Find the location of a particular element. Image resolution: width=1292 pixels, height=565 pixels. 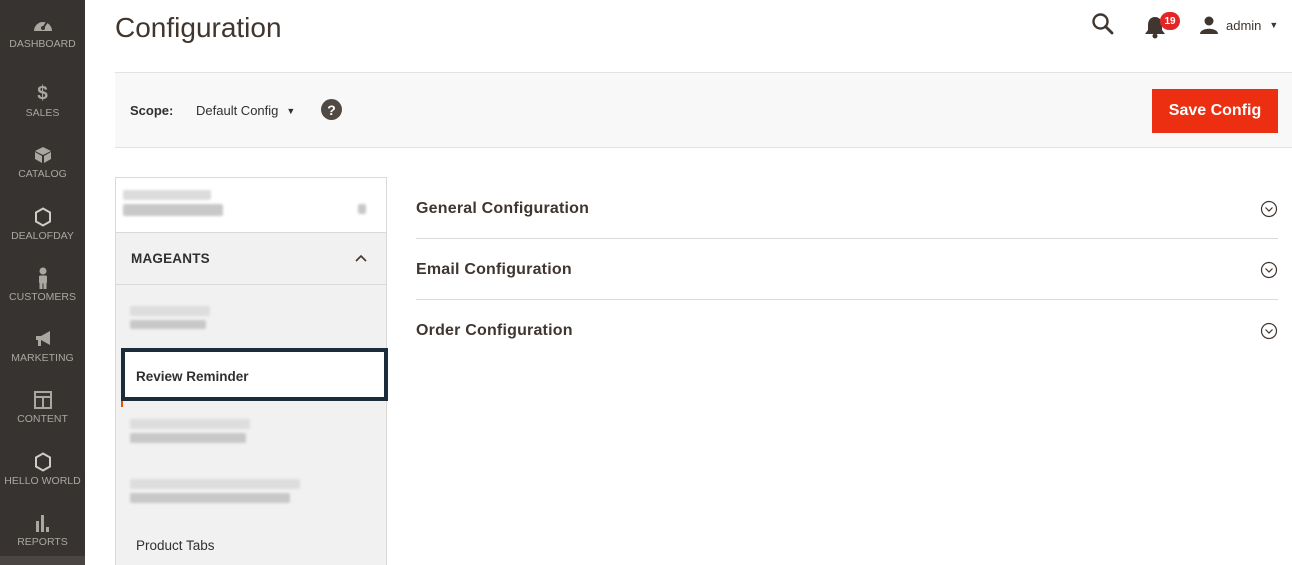

dashboard-icon is located at coordinates (43, 25).